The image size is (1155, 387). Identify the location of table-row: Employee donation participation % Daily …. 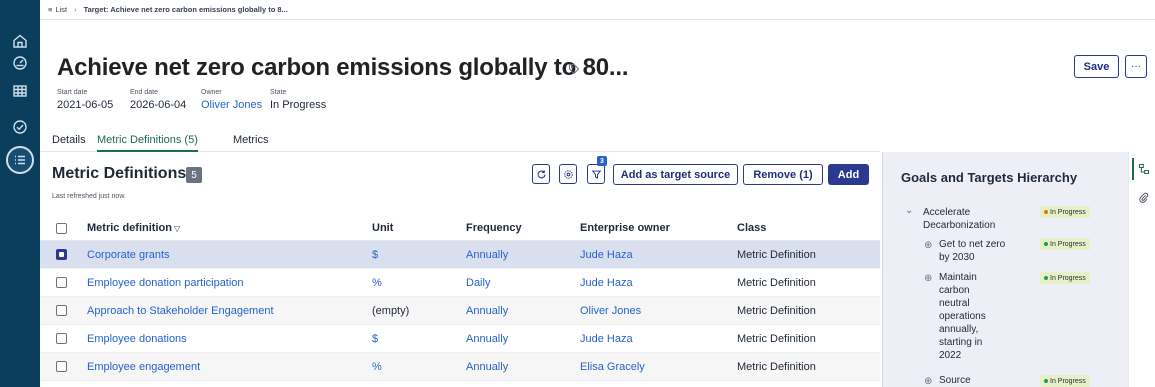
(460, 283).